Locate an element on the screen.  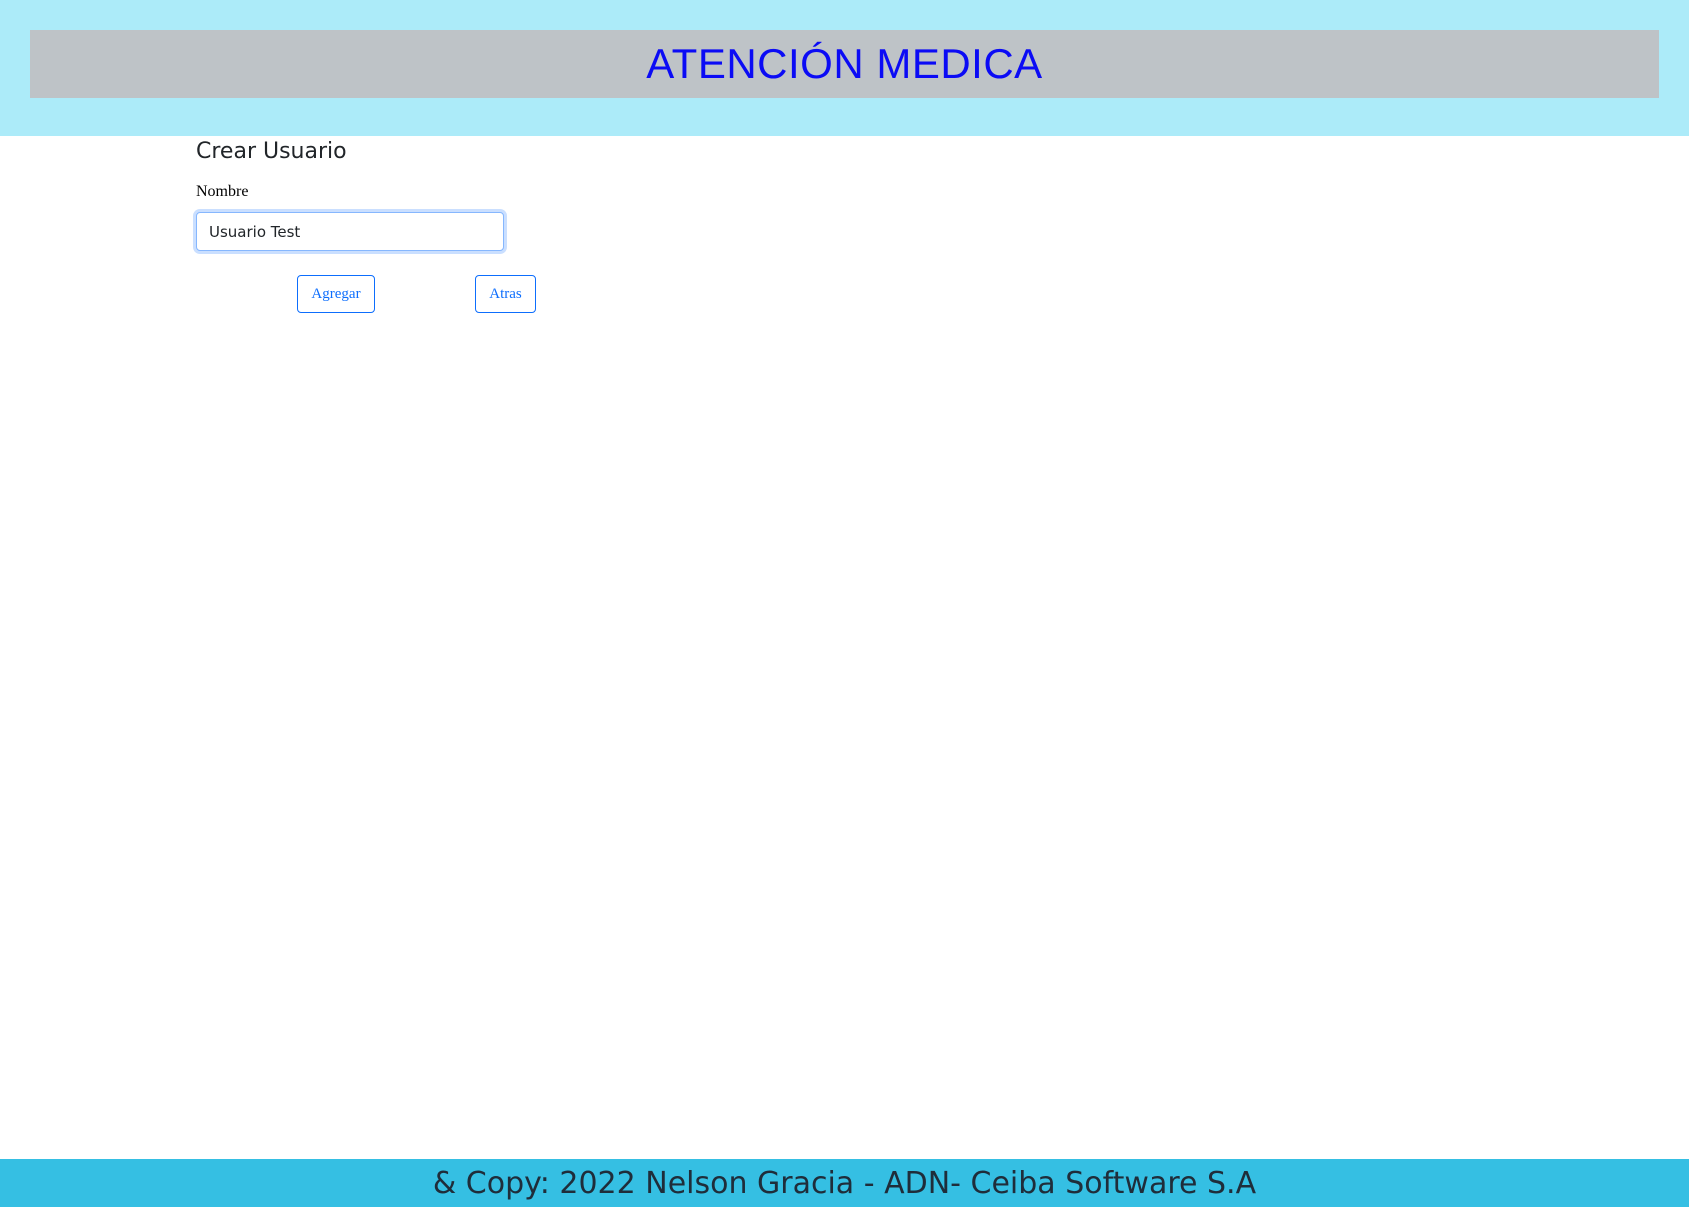
atras-button: Atras is located at coordinates (505, 294).